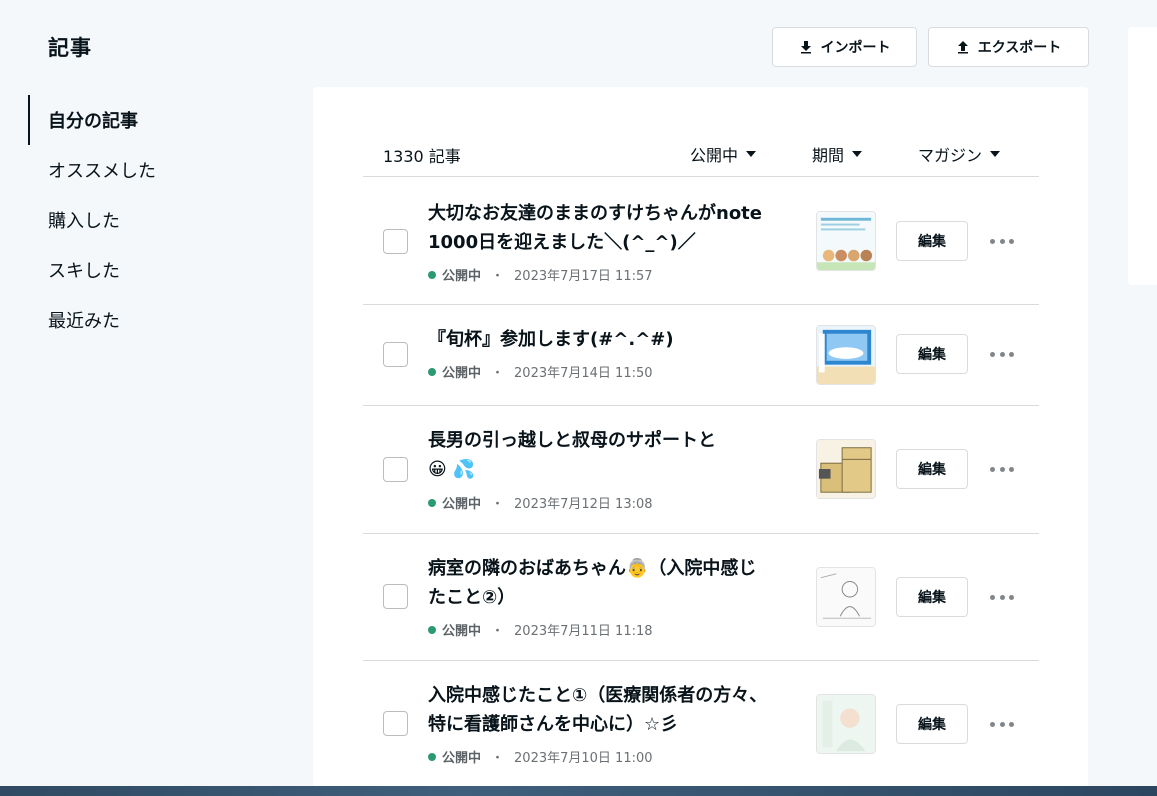  I want to click on status-filter: 公開中, so click(723, 154).